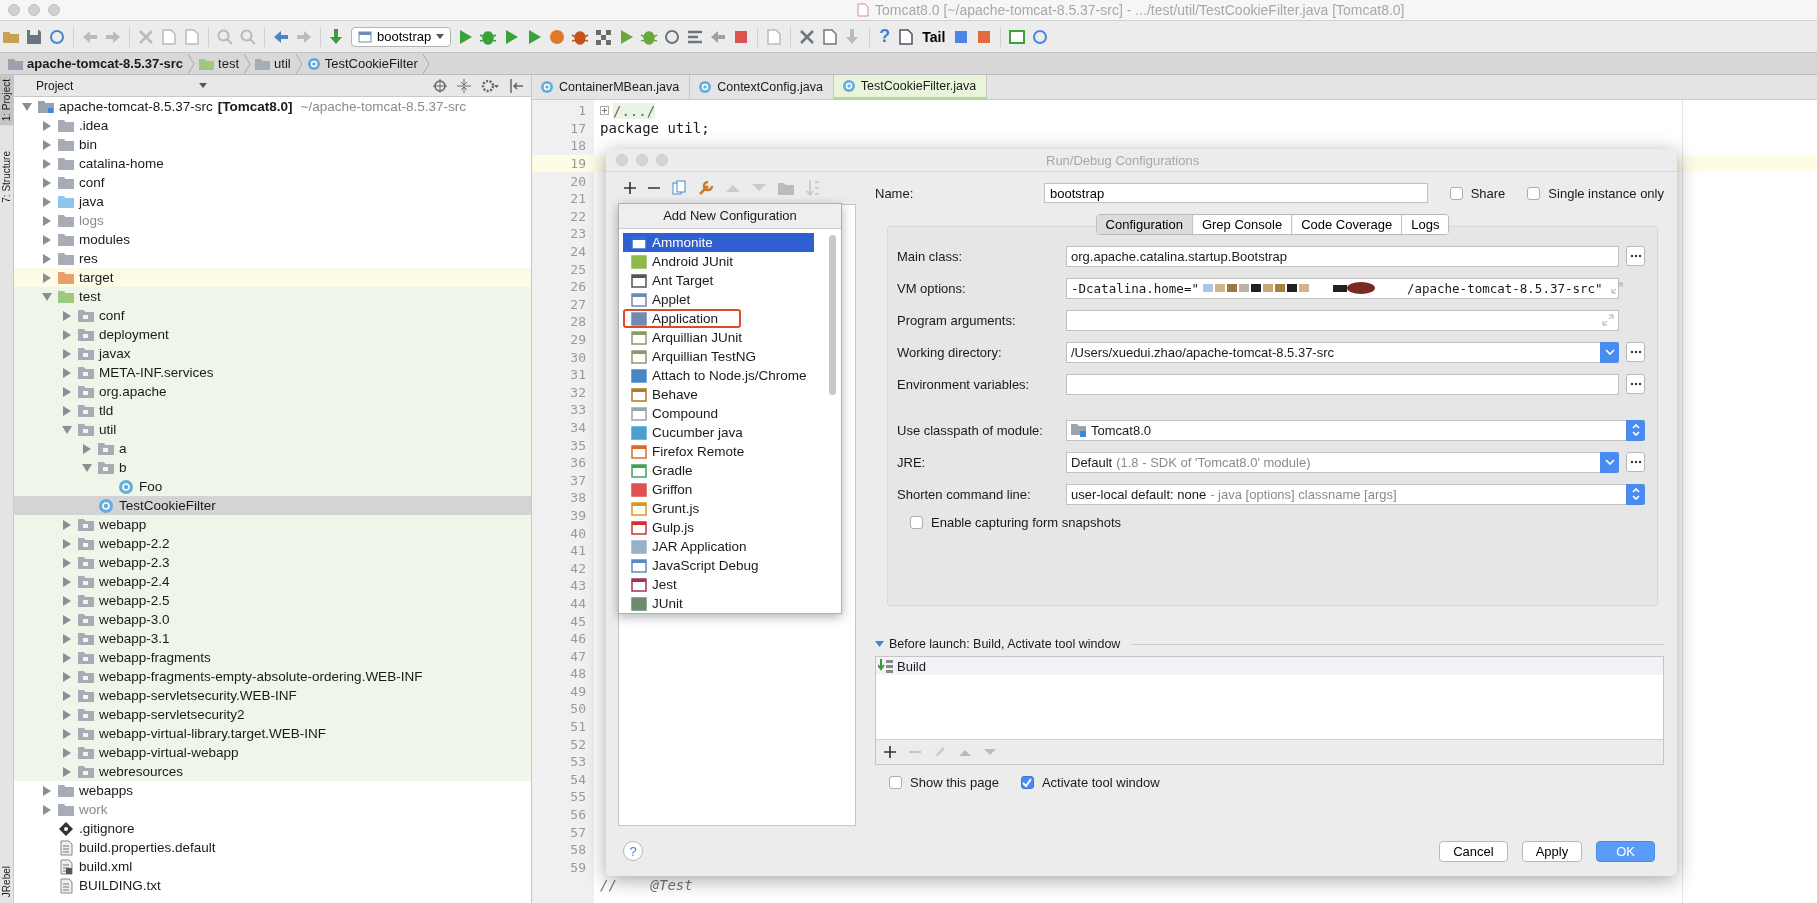 This screenshot has height=903, width=1817. Describe the element at coordinates (55, 85) in the screenshot. I see `panel-title: Project` at that location.